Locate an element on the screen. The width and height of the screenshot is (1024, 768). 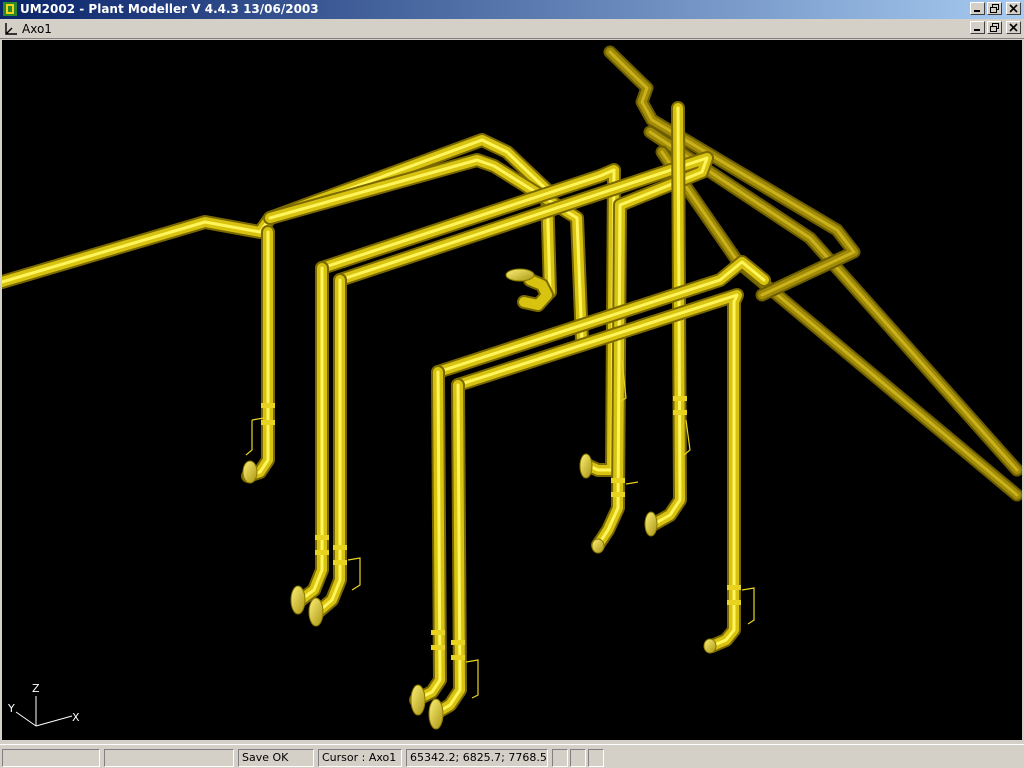
doc-minimize-button is located at coordinates (977, 27).